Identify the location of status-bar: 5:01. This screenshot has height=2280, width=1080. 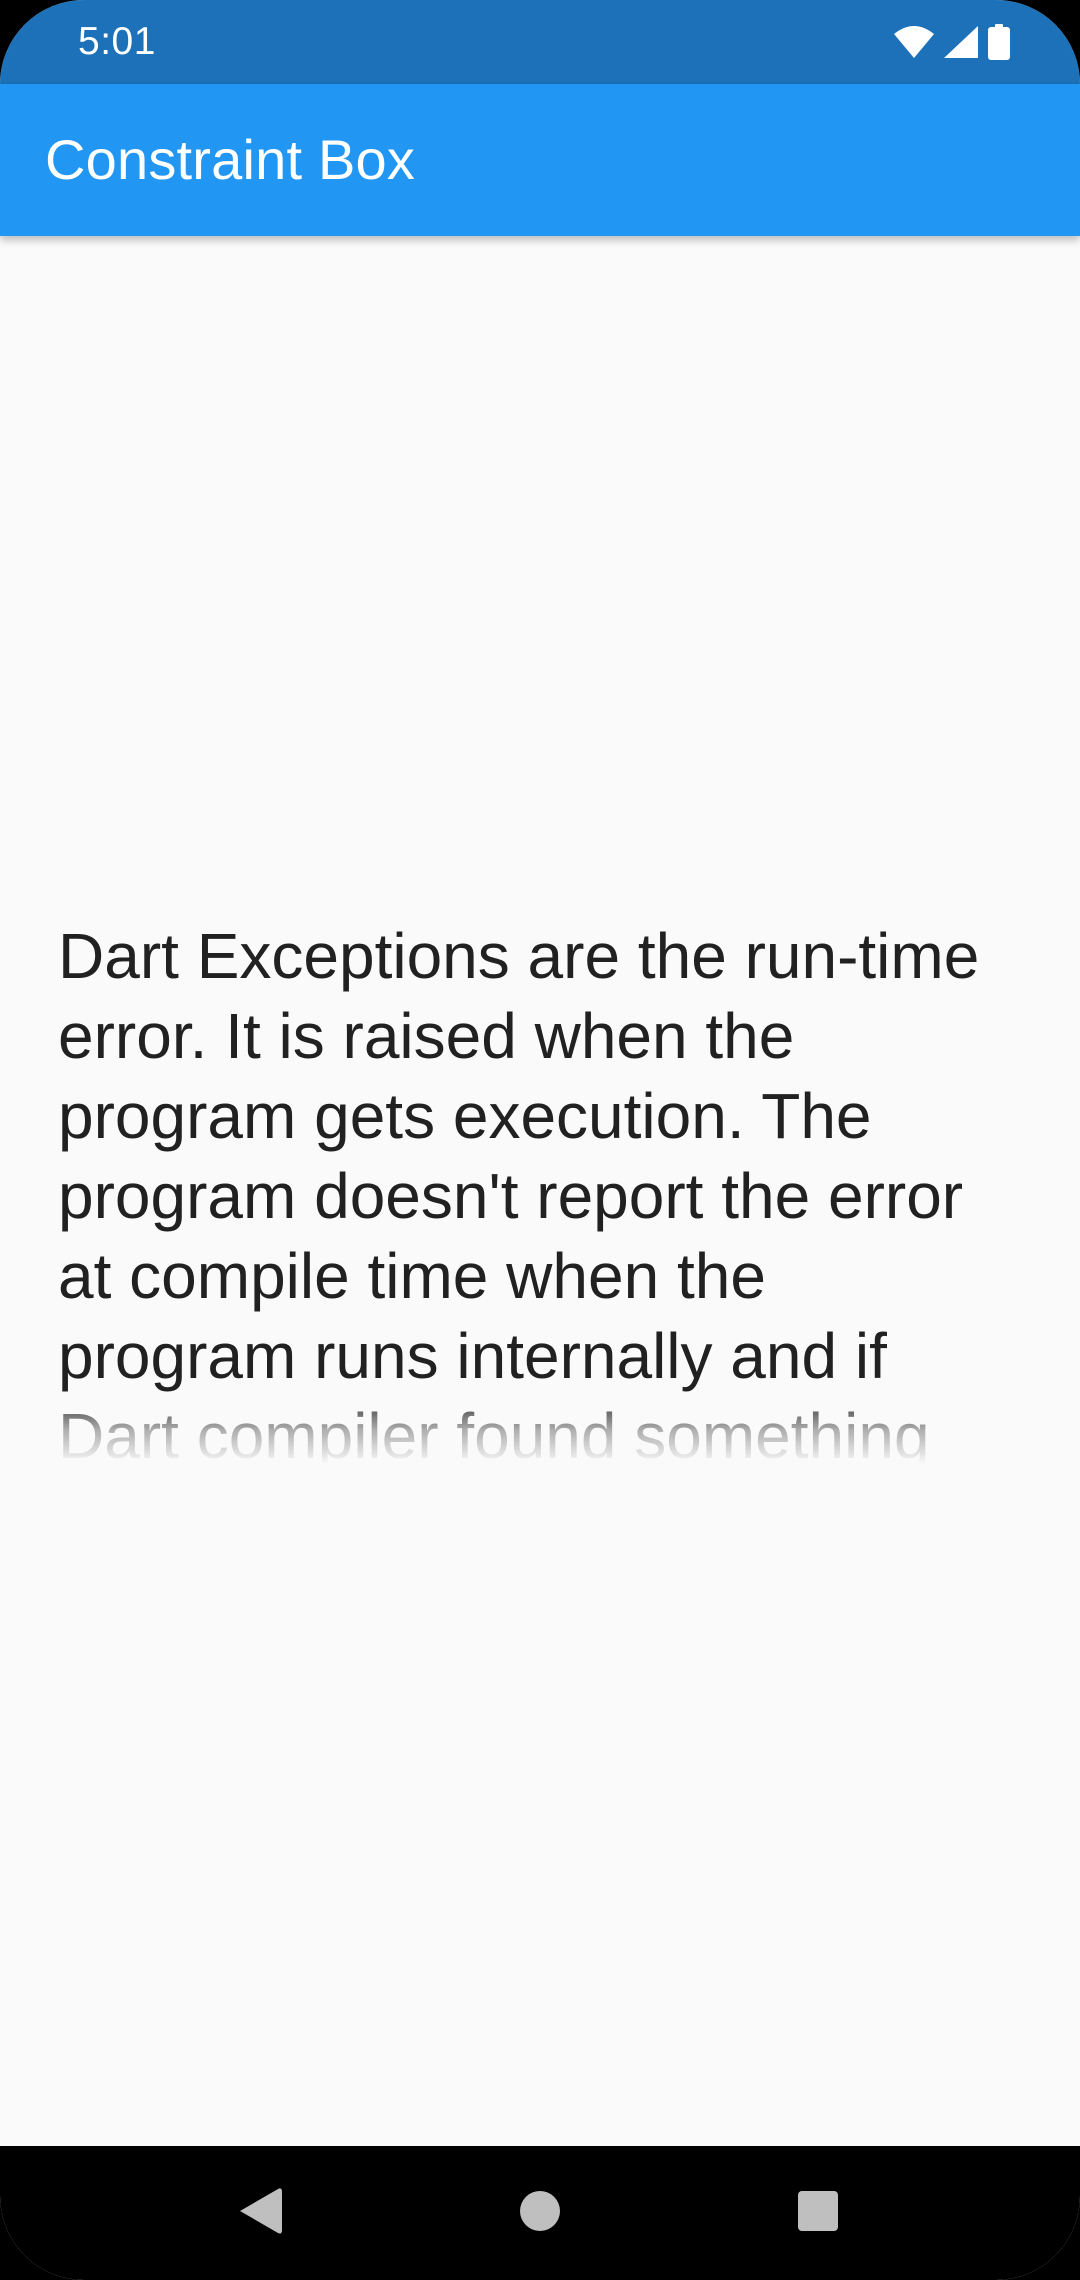
(540, 42).